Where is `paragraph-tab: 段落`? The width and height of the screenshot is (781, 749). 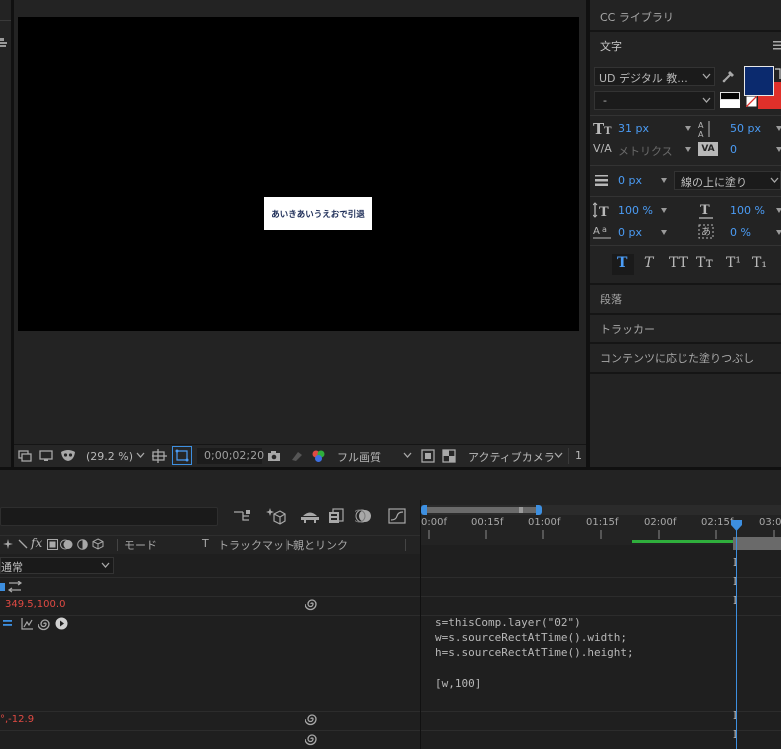 paragraph-tab: 段落 is located at coordinates (685, 299).